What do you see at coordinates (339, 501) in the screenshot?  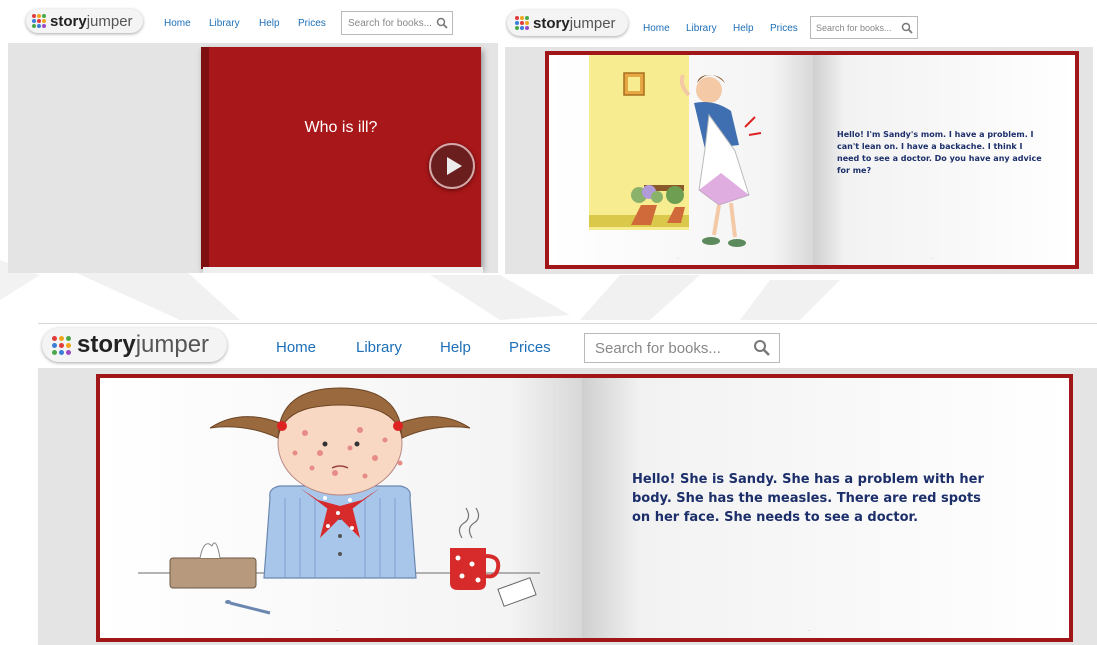 I see `sandy-illustration` at bounding box center [339, 501].